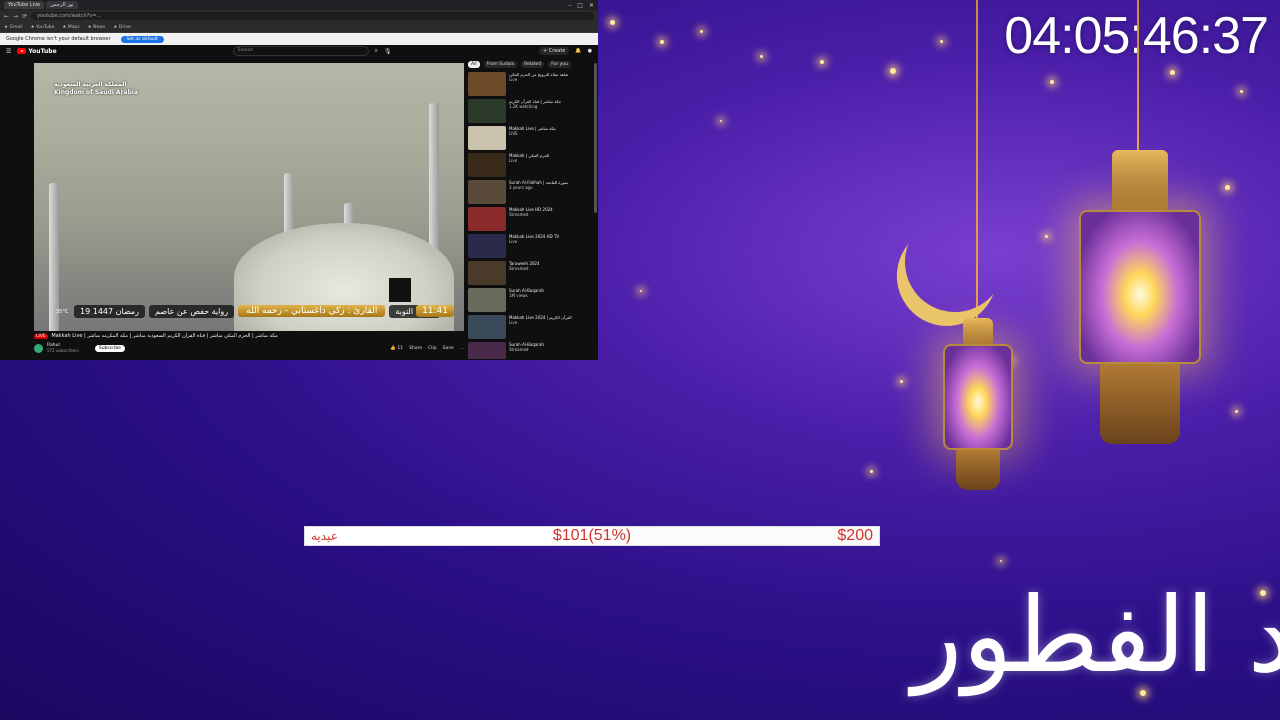  I want to click on recommendation-item: Makkah | الحرم المكي Live, so click(530, 166).